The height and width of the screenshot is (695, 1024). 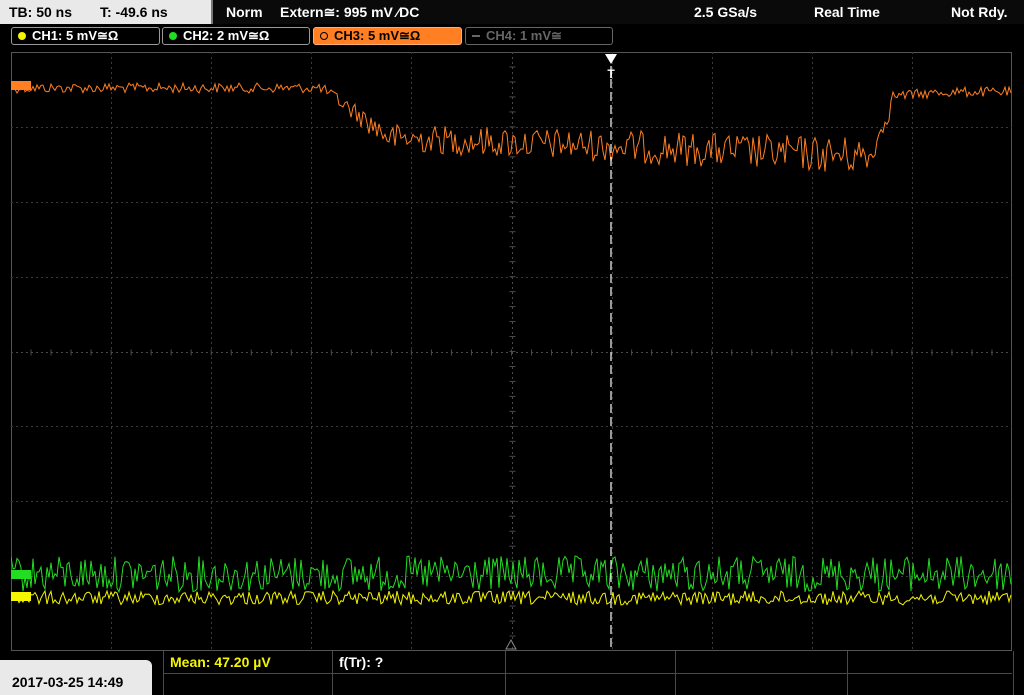 I want to click on datetime: 2017-03-25 14:49, so click(x=68, y=682).